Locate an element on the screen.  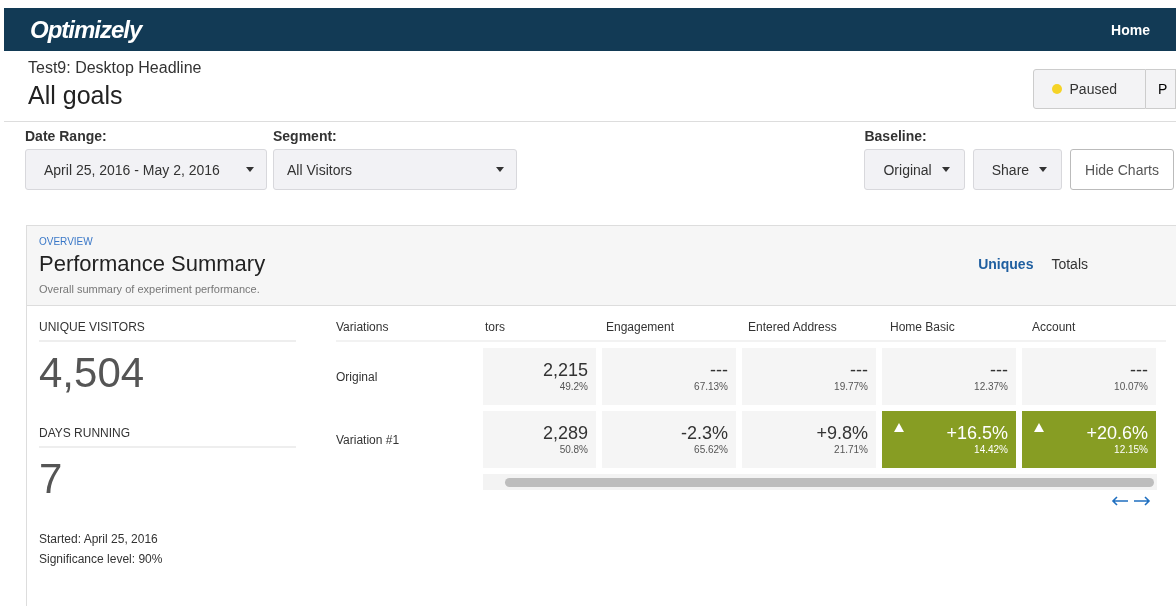
segment-dropdown: All Visitors is located at coordinates (395, 169).